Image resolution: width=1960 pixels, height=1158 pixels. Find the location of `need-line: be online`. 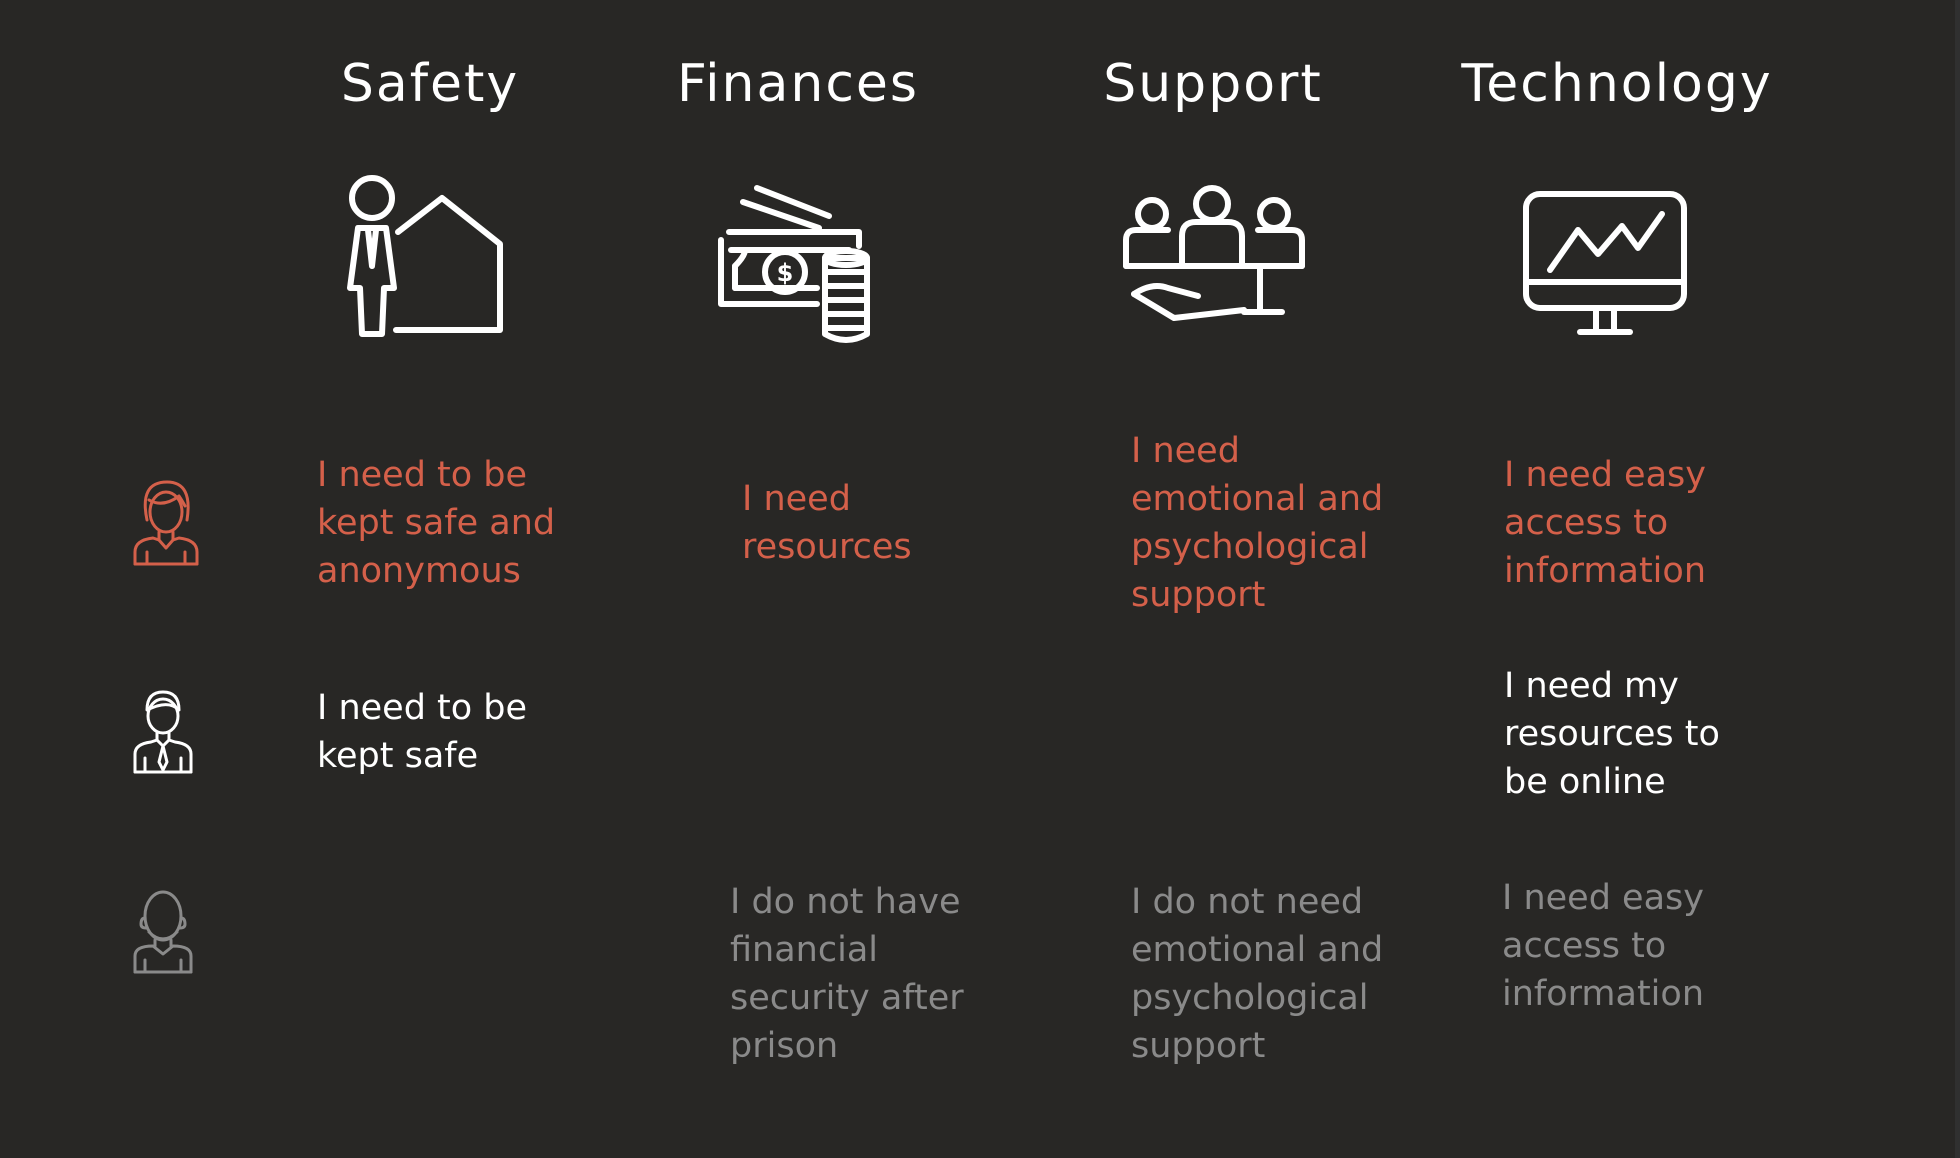

need-line: be online is located at coordinates (1585, 782).